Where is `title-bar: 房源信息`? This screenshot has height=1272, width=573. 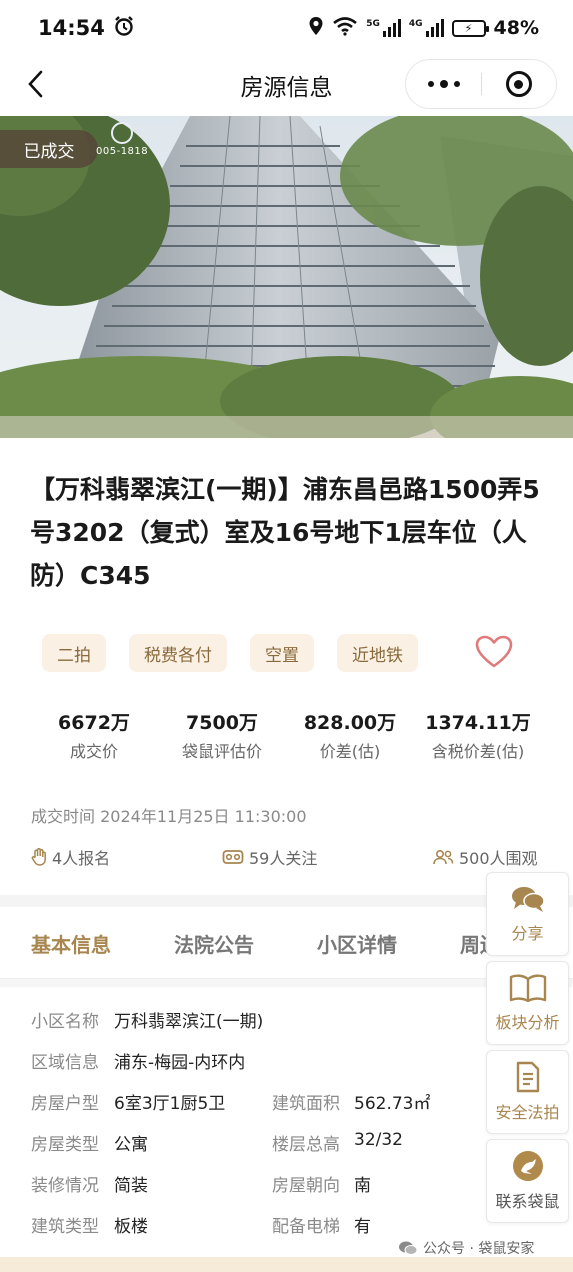
title-bar: 房源信息 is located at coordinates (286, 85).